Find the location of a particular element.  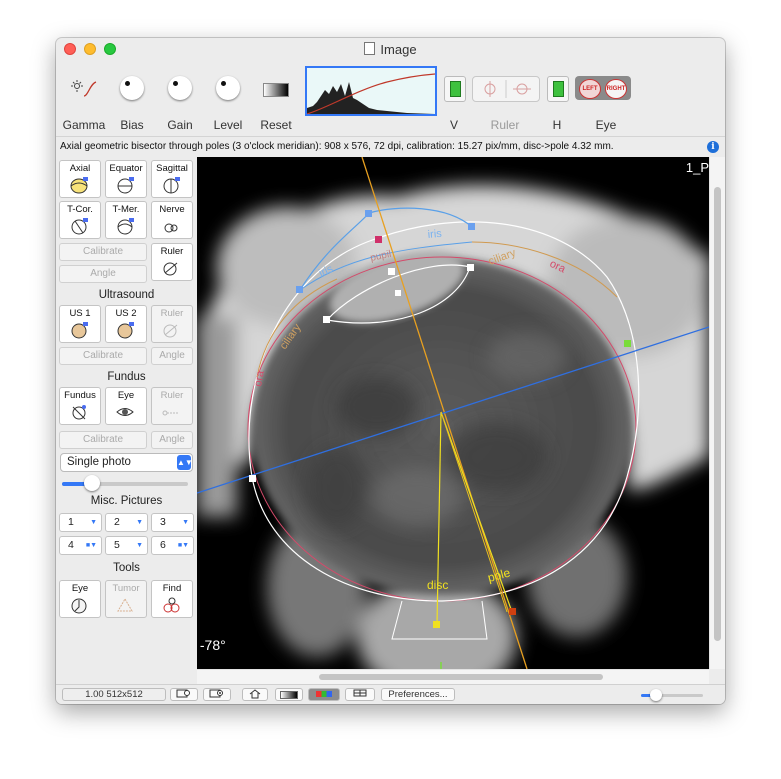

zoom-slider-thumb is located at coordinates (656, 695).